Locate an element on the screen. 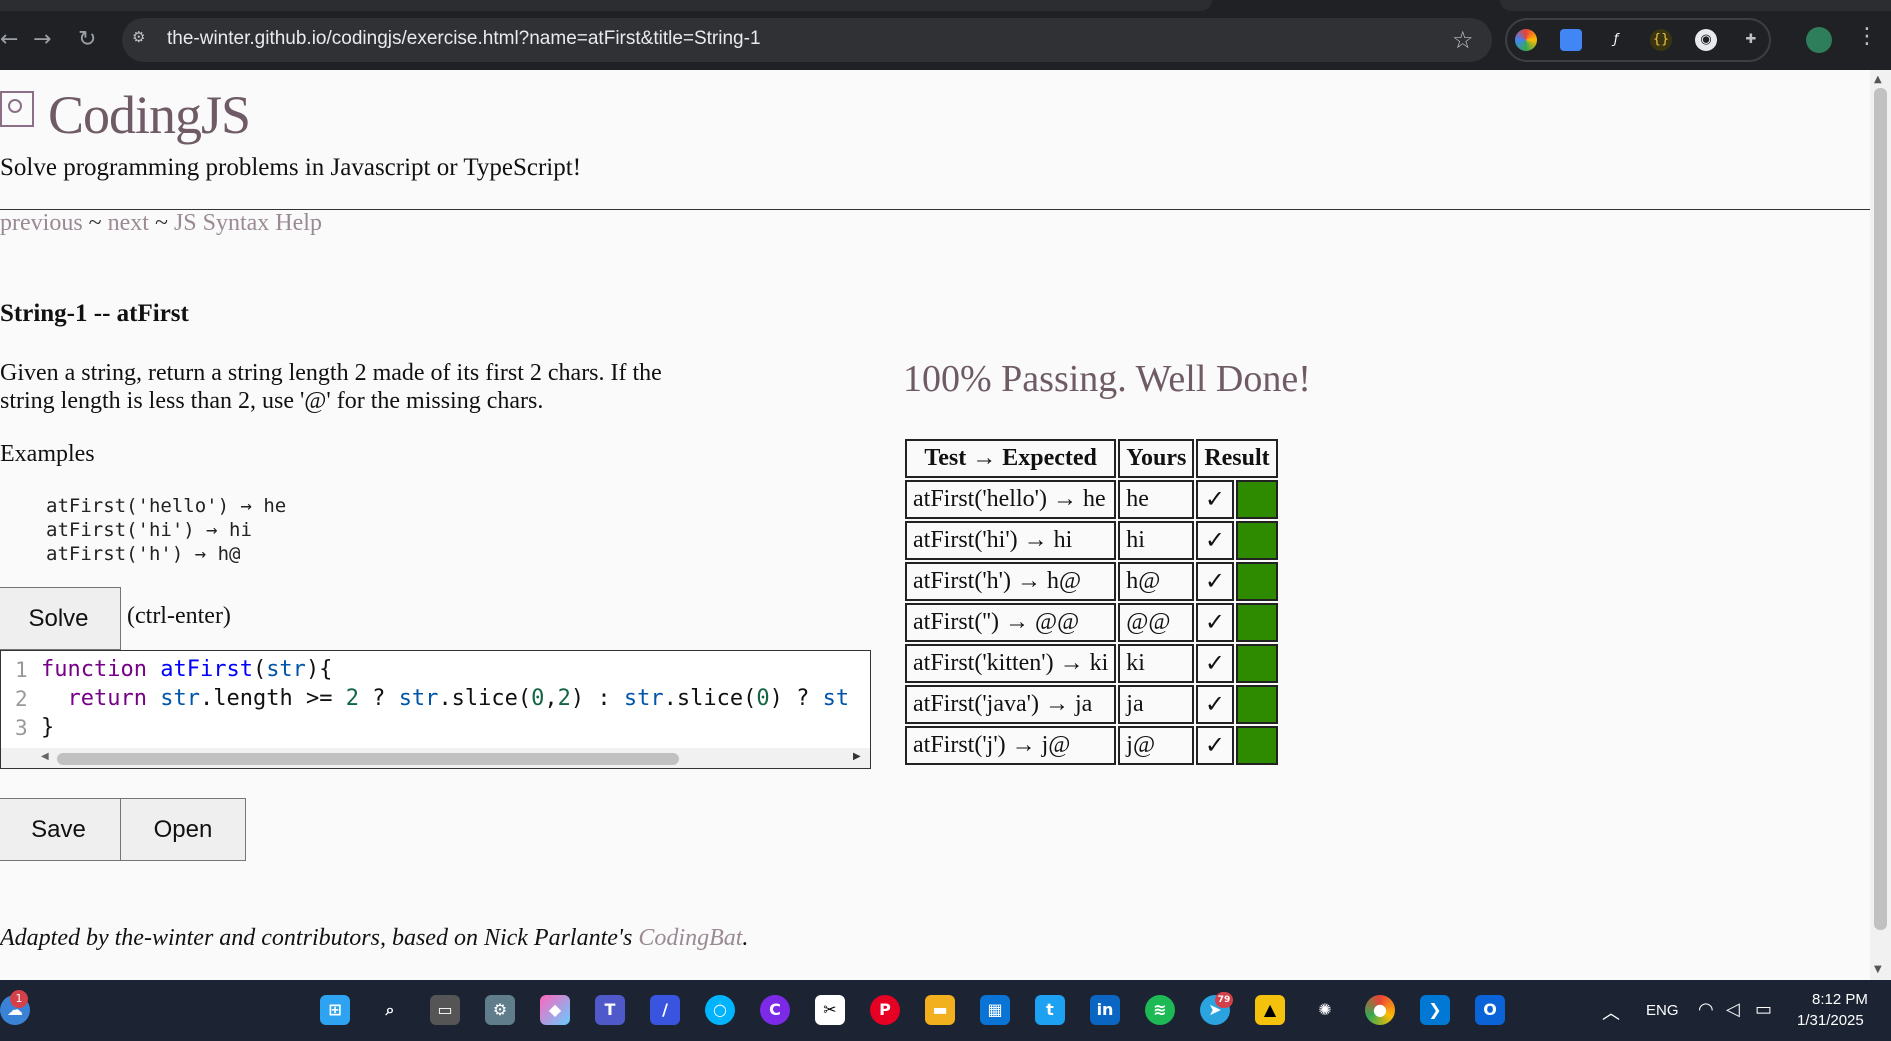 Image resolution: width=1891 pixels, height=1041 pixels. tab-strip is located at coordinates (606, 5).